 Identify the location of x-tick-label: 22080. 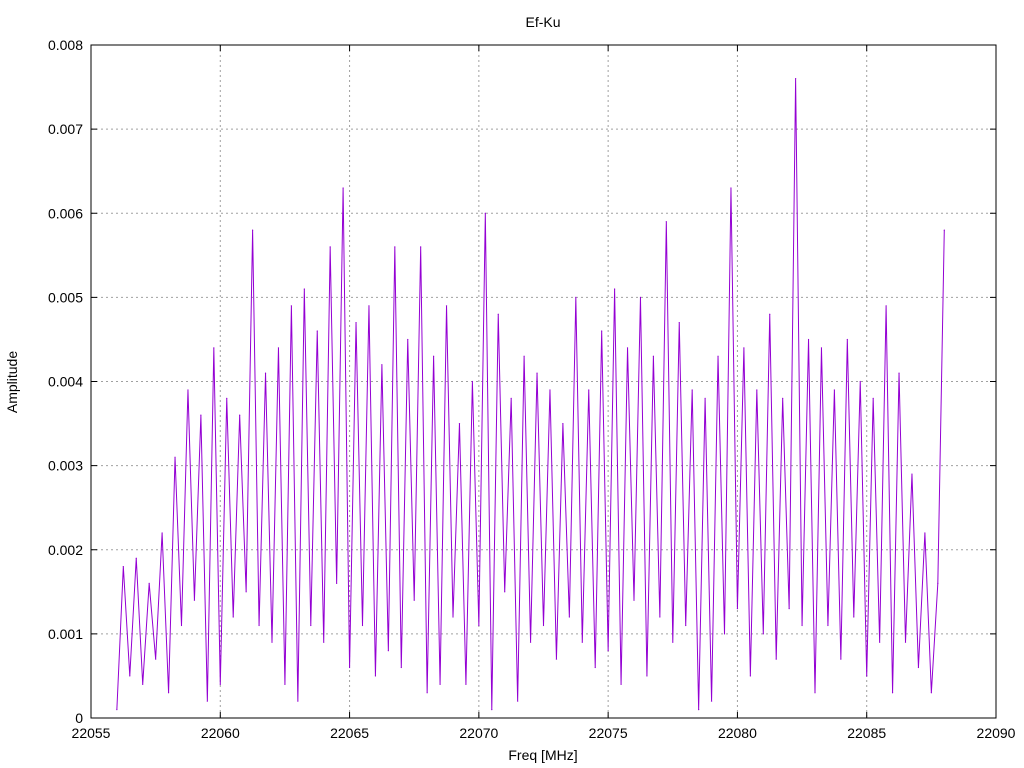
(737, 733).